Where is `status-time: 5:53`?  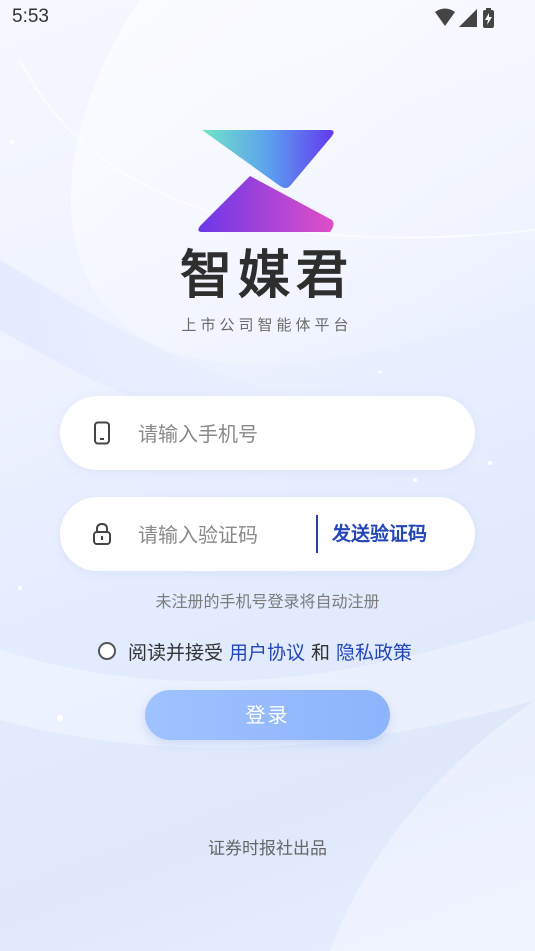
status-time: 5:53 is located at coordinates (30, 16).